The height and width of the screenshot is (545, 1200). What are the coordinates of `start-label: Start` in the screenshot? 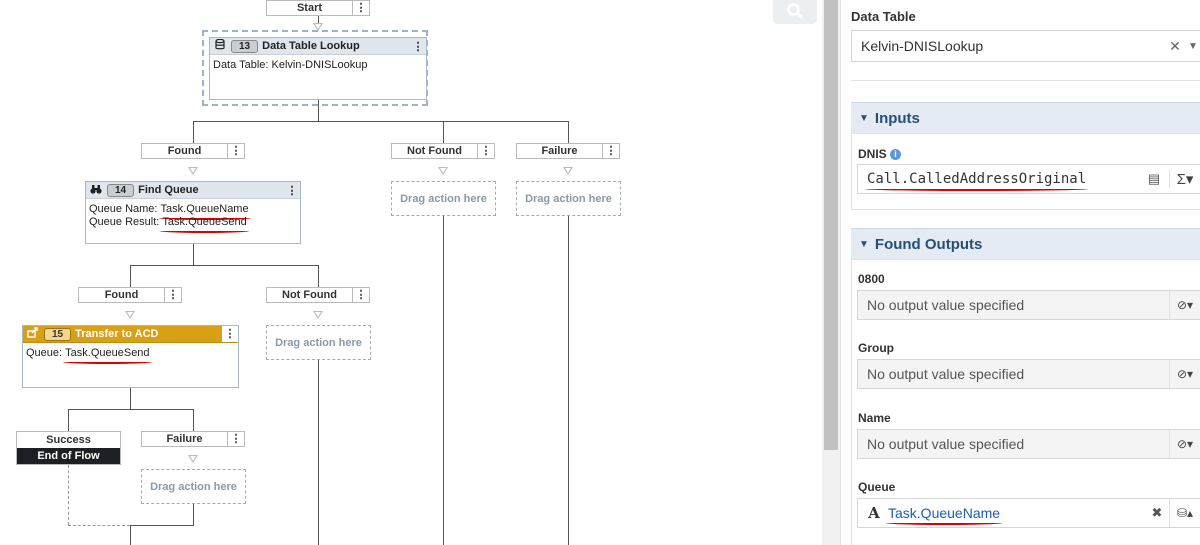 It's located at (309, 8).